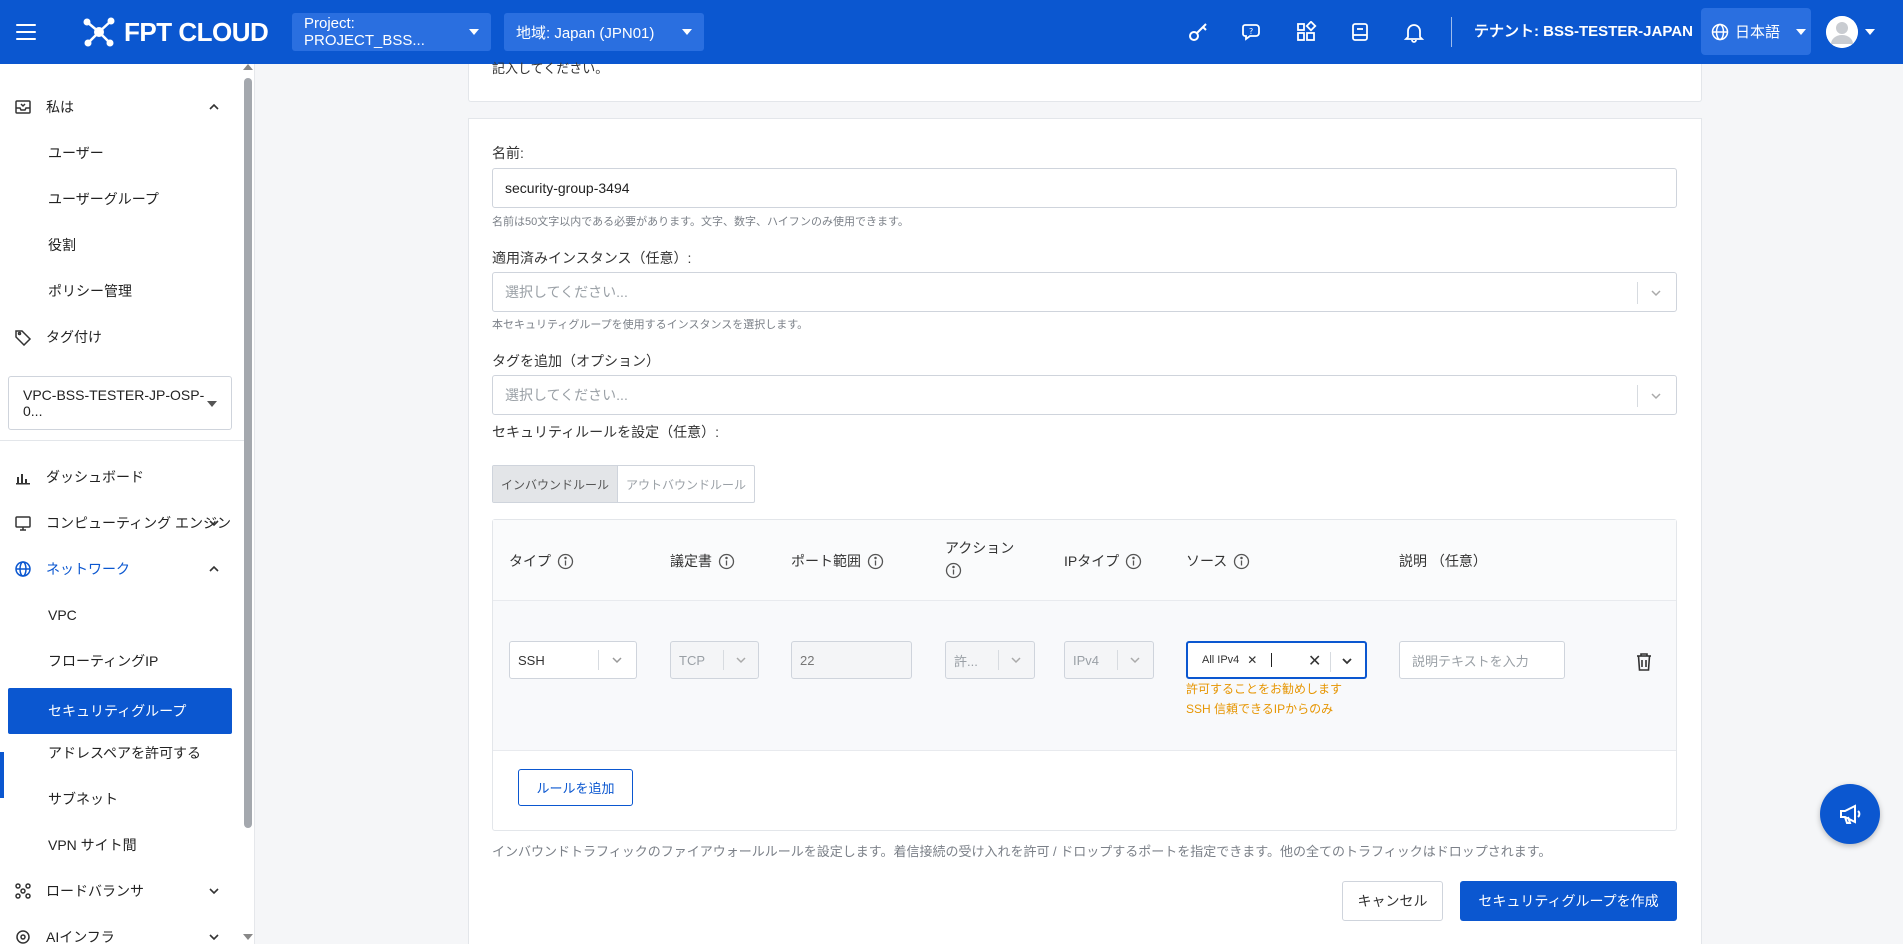  I want to click on rule-description-input: 説明テキストを入力, so click(1482, 660).